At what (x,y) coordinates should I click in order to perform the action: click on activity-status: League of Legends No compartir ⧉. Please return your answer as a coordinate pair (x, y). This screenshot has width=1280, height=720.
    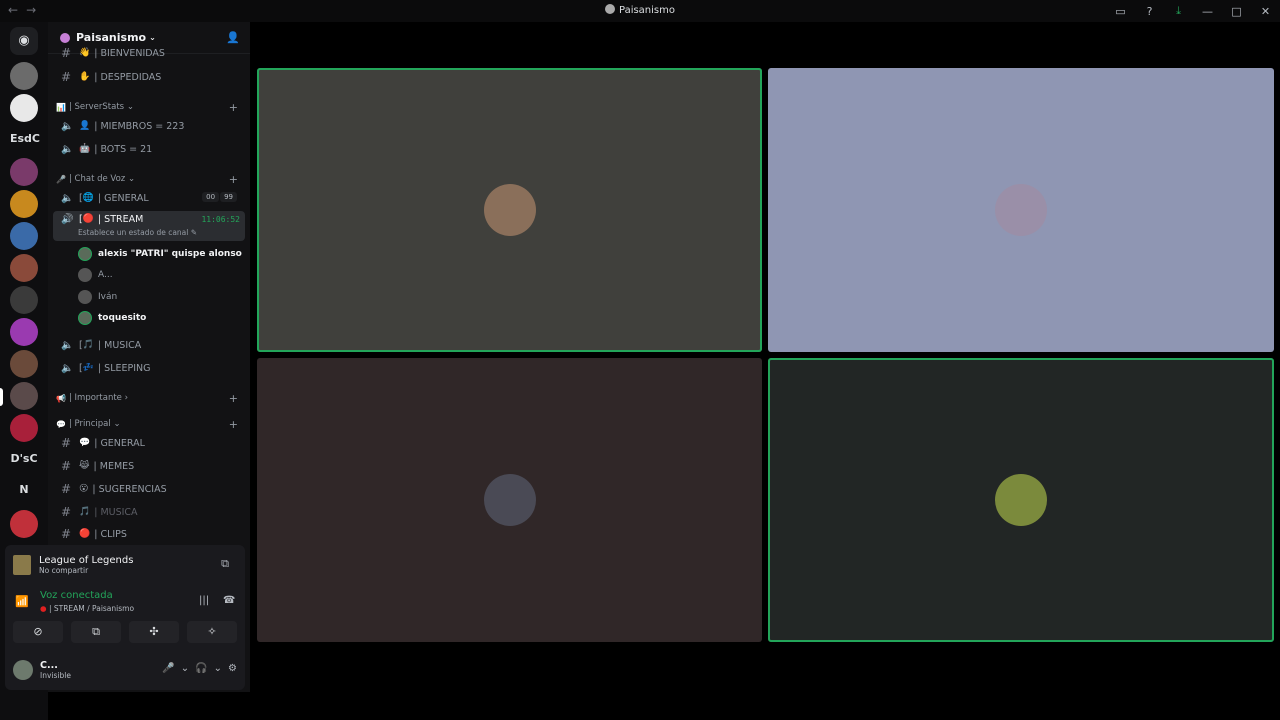
    Looking at the image, I should click on (125, 565).